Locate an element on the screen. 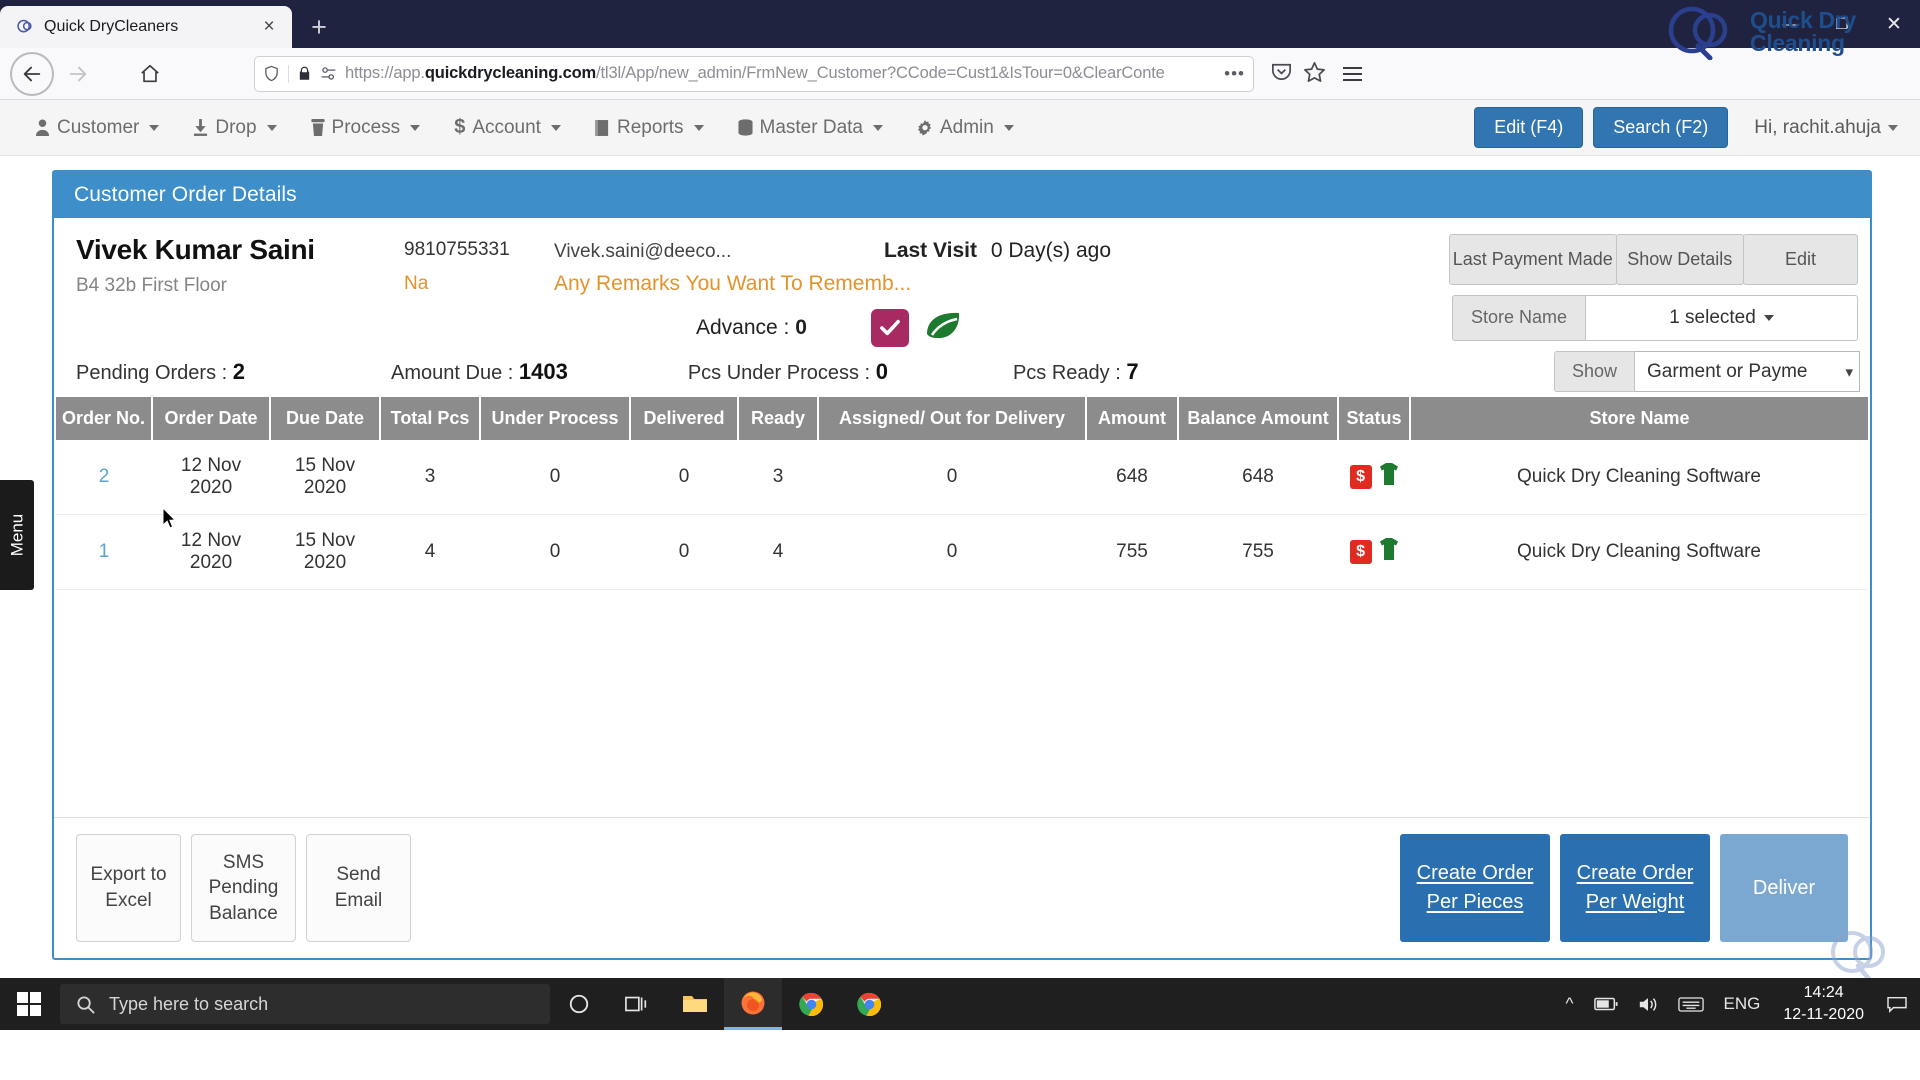 This screenshot has width=1920, height=1080. col-total-pcs: Total Pcs is located at coordinates (431, 418).